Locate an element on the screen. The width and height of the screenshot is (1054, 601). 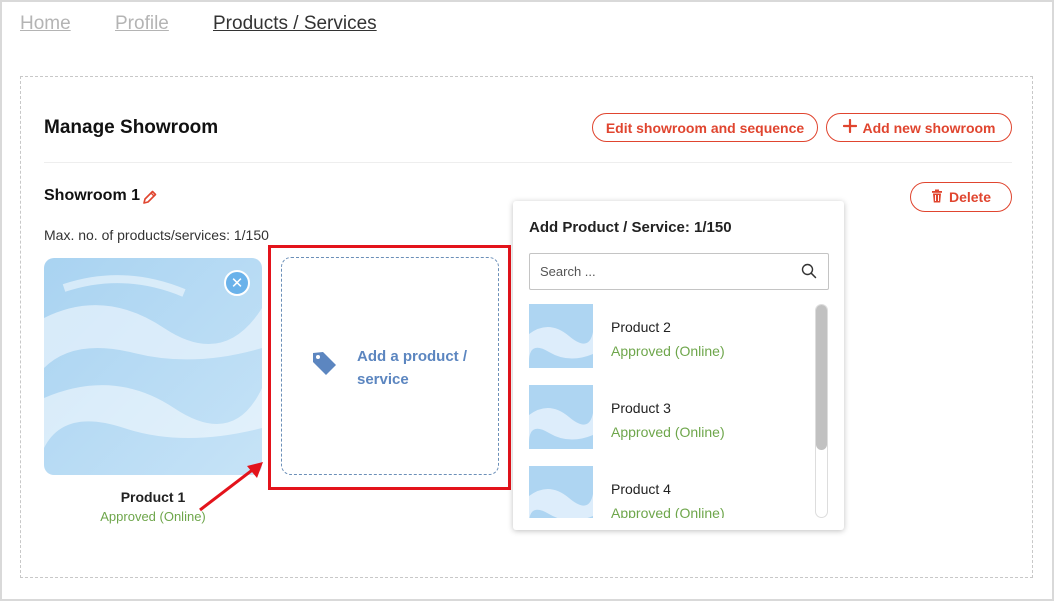
showroom-name: Showroom 1 is located at coordinates (92, 195).